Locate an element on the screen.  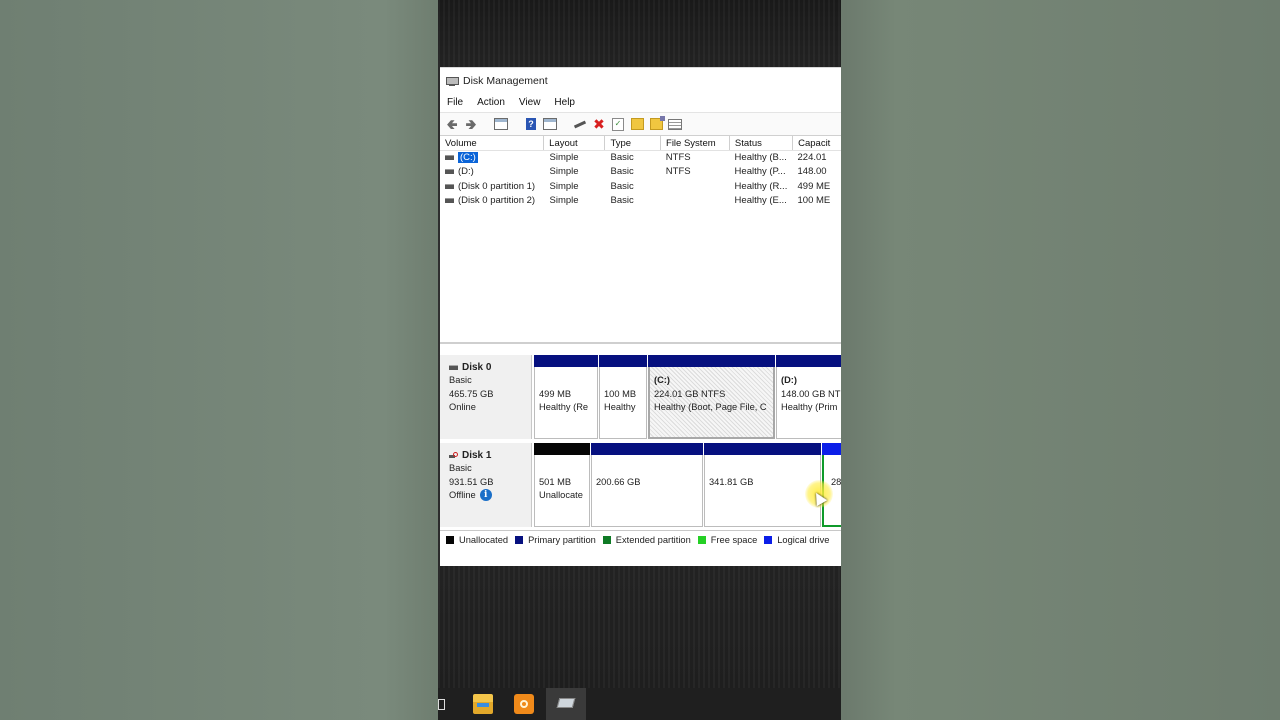
disk-1-partition-1: 200.66 GB is located at coordinates (647, 485).